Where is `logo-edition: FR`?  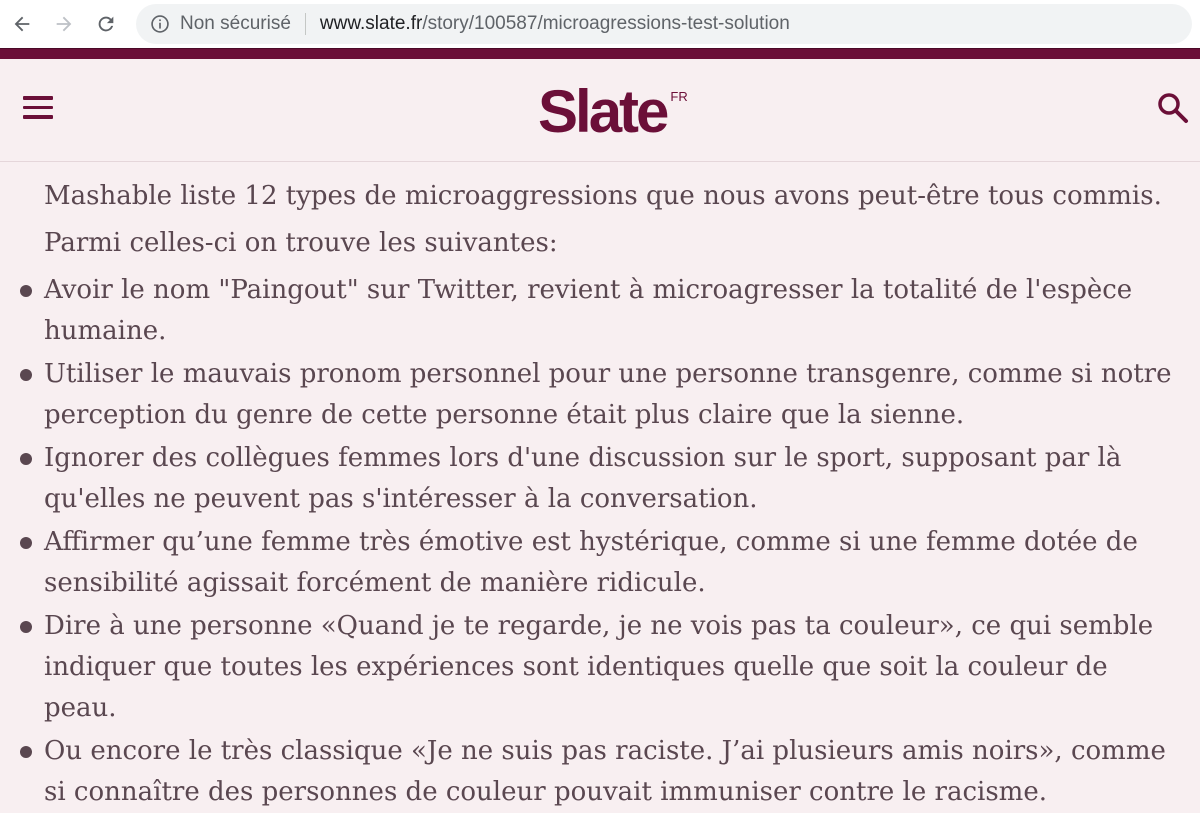 logo-edition: FR is located at coordinates (679, 96).